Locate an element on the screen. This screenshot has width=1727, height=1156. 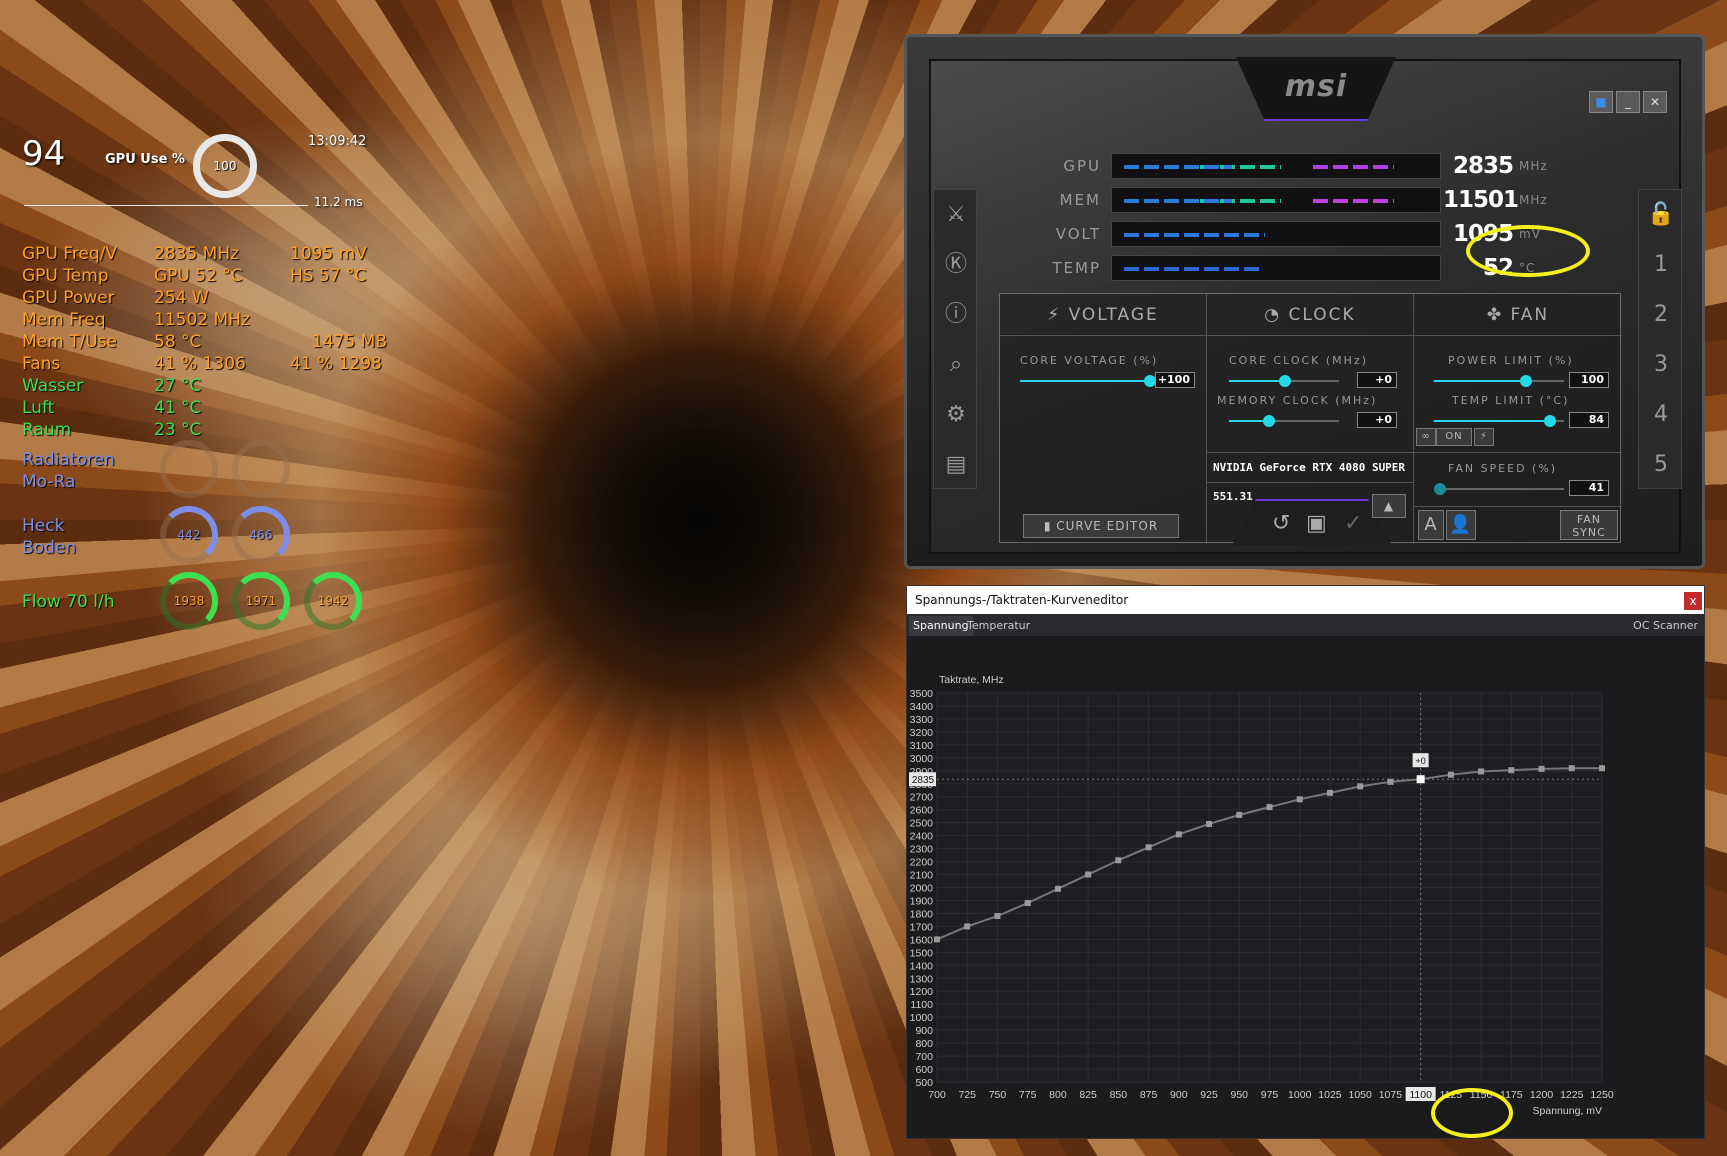
x-tick-label: 1050 is located at coordinates (1361, 1095).